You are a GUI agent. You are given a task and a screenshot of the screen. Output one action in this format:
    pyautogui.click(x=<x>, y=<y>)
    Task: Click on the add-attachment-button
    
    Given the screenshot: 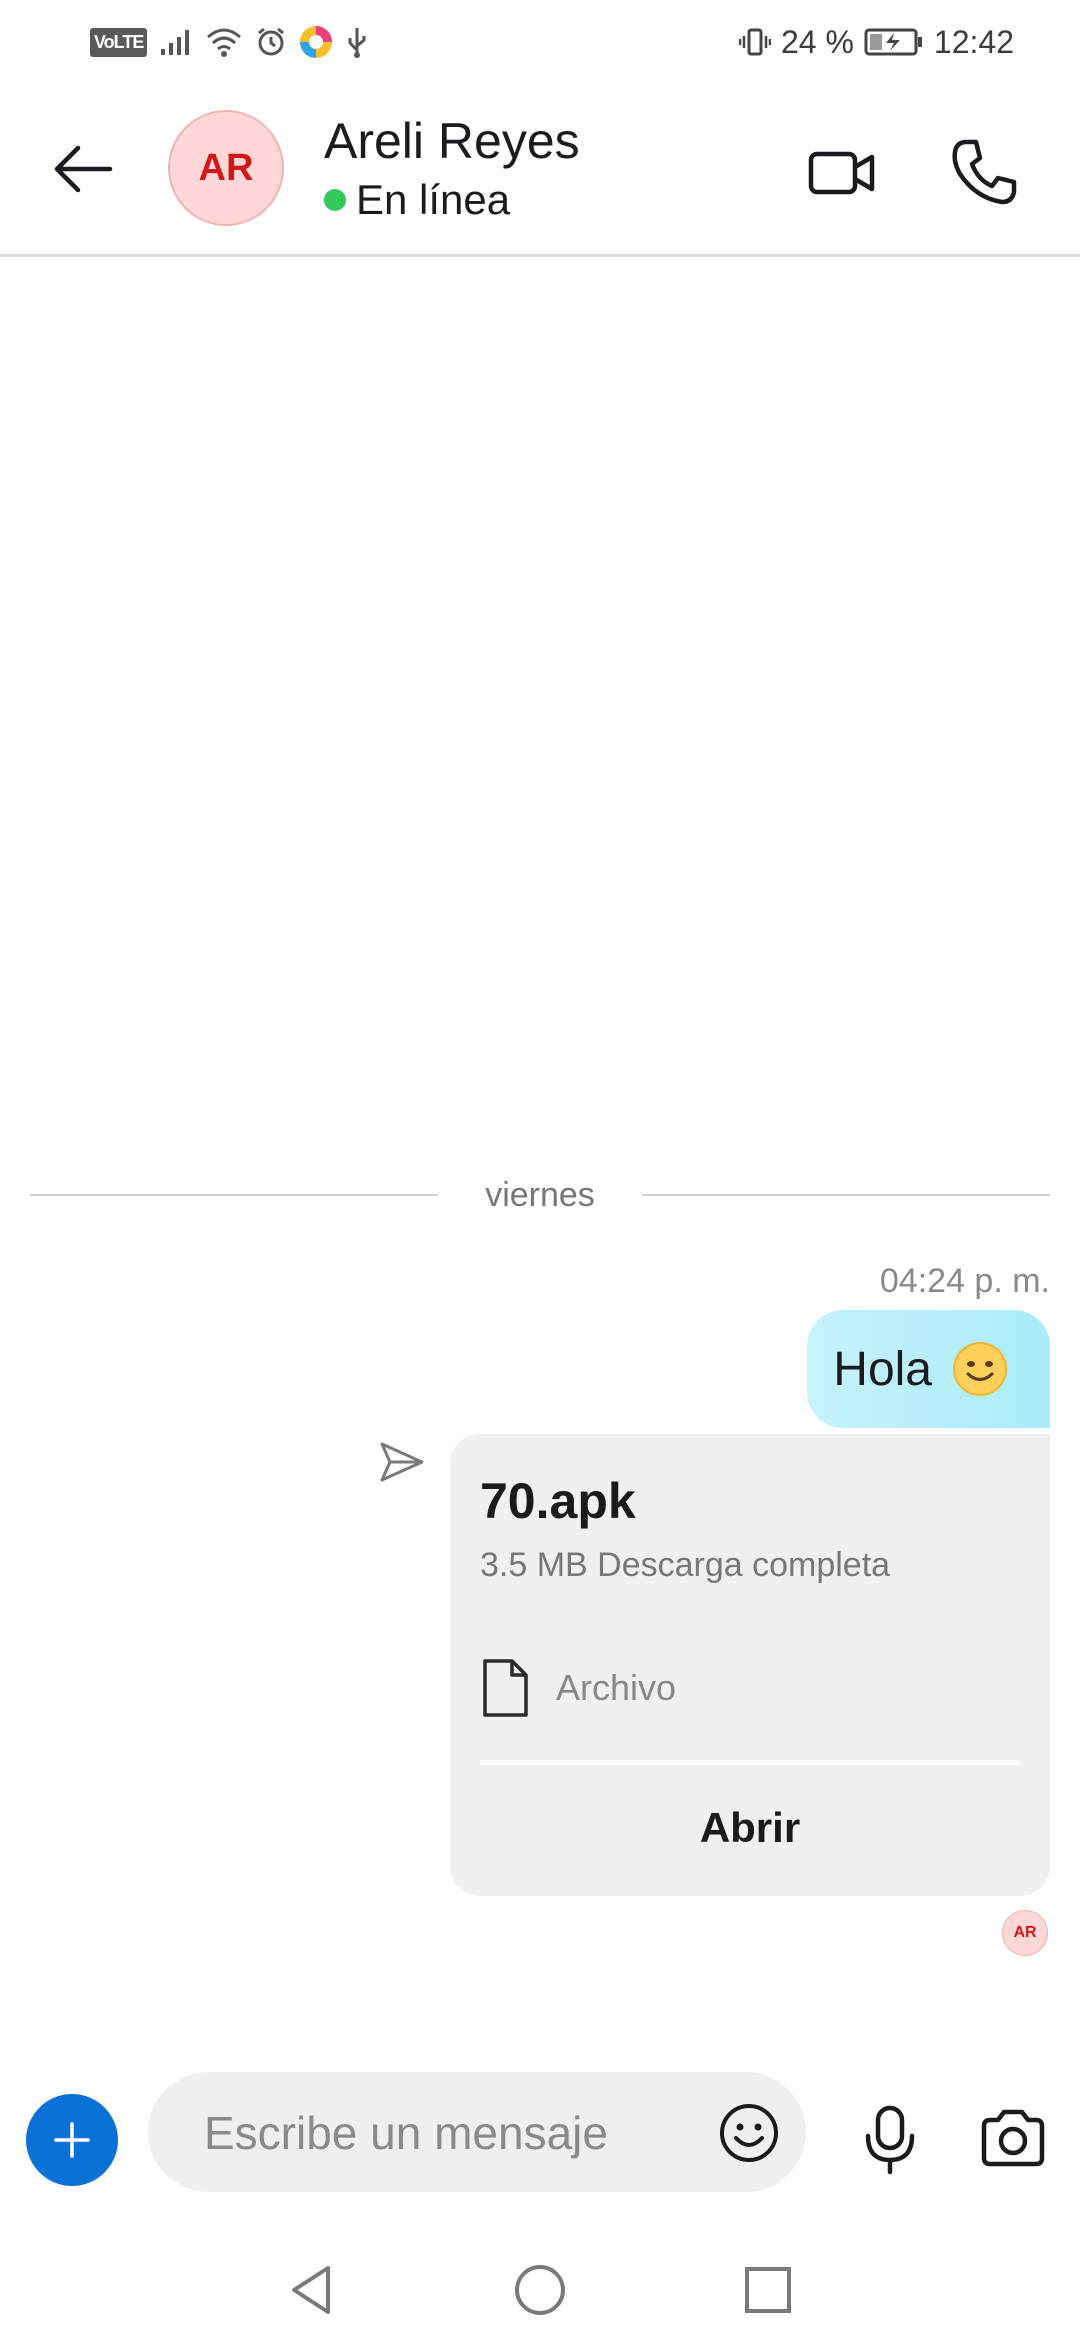 What is the action you would take?
    pyautogui.click(x=72, y=2140)
    